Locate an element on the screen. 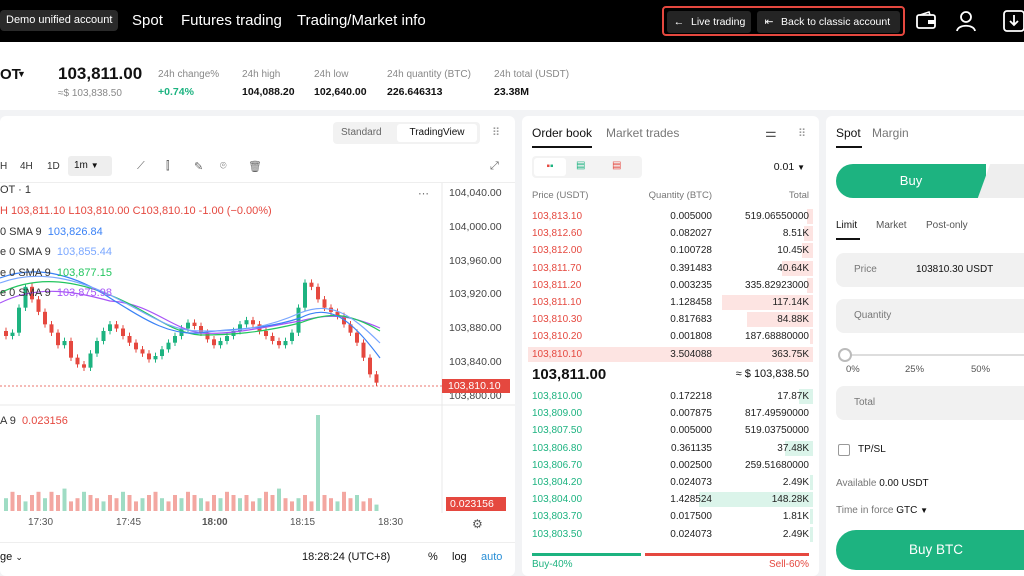 The height and width of the screenshot is (576, 1024). trash-icon: 🗑 is located at coordinates (255, 166).